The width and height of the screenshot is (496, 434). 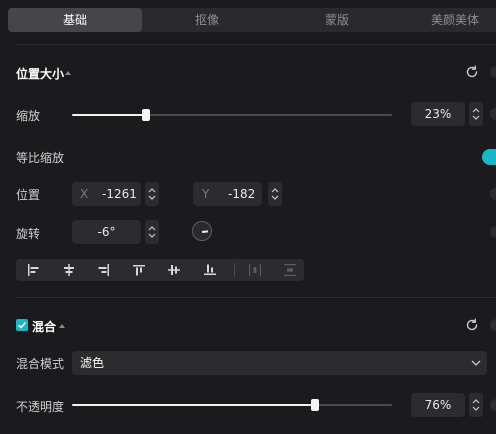 I want to click on align-left-icon, so click(x=33, y=270).